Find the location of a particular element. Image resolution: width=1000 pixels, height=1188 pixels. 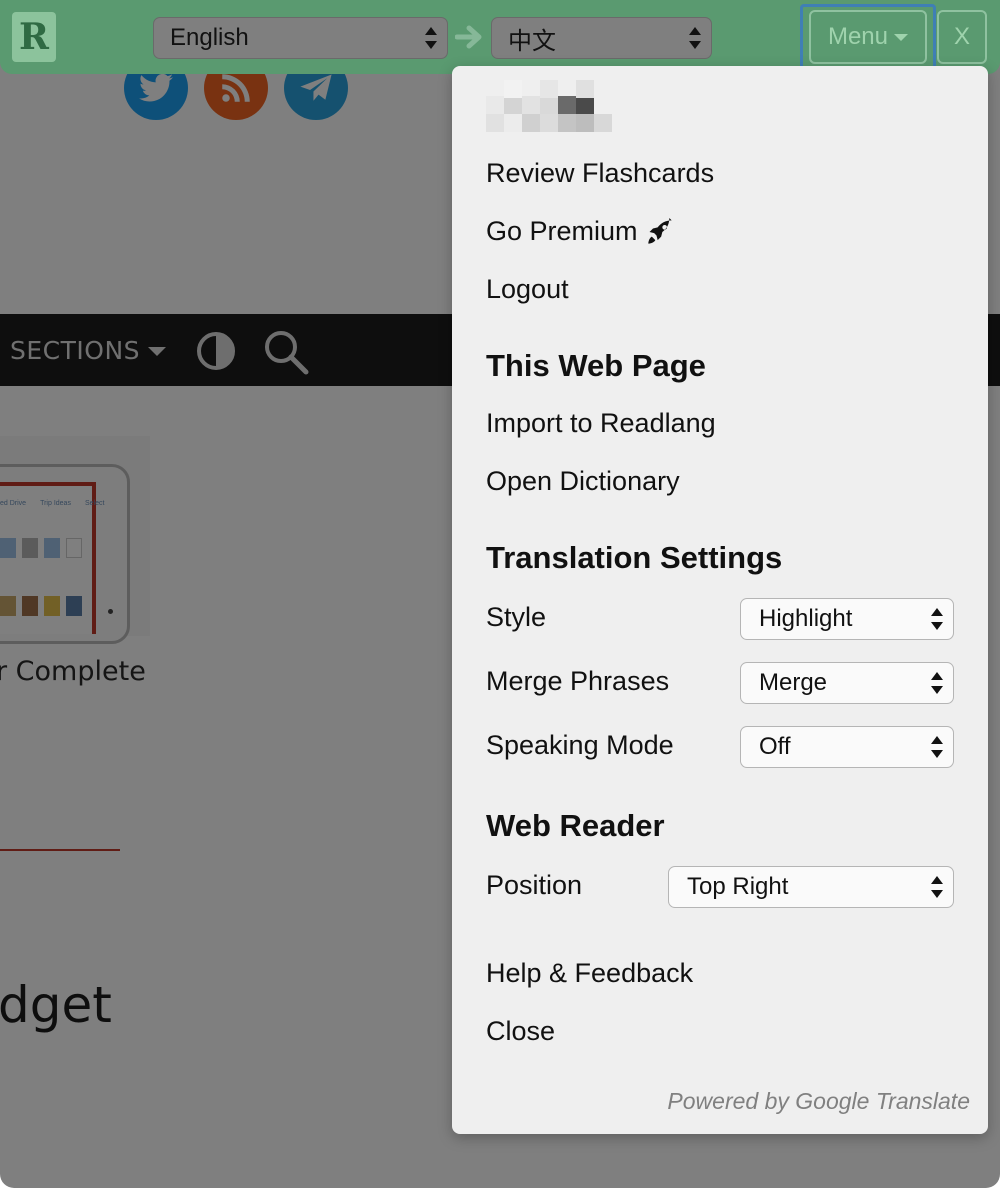

user-avatar is located at coordinates (556, 106).